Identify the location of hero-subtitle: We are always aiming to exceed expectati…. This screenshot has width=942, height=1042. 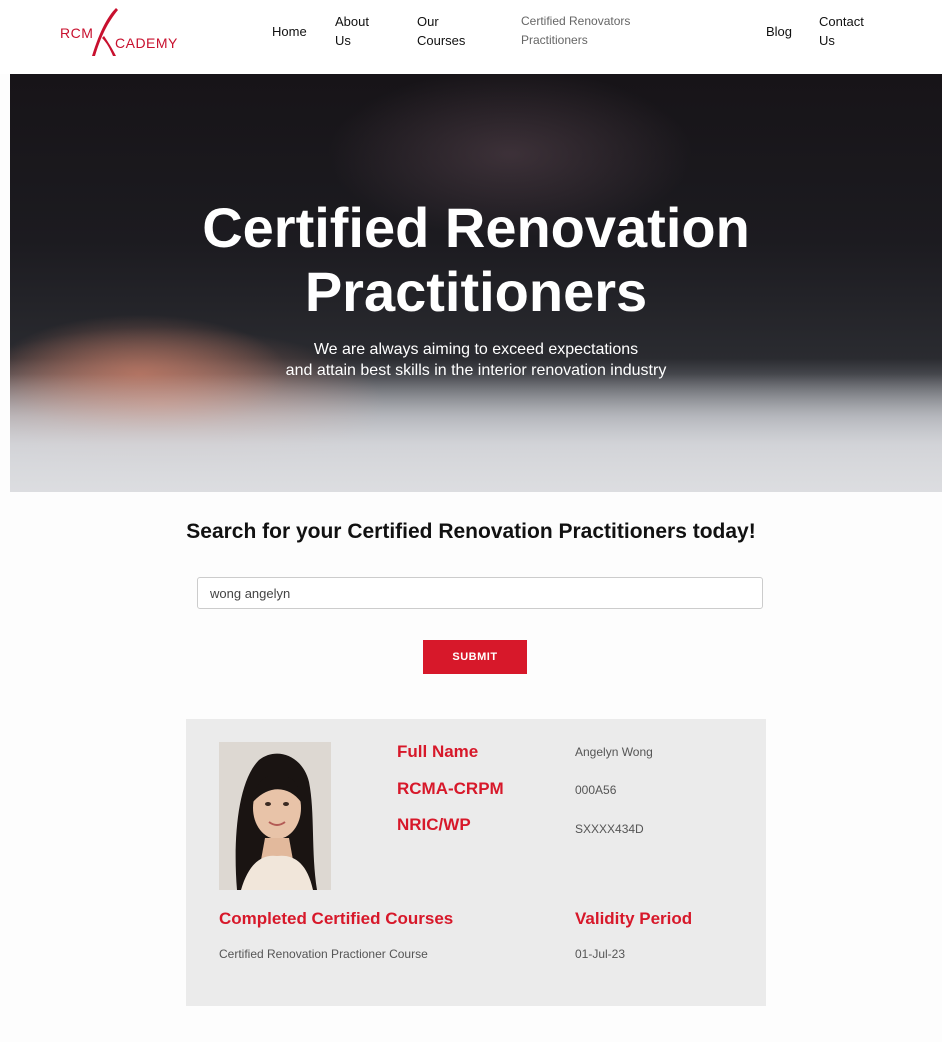
(476, 360).